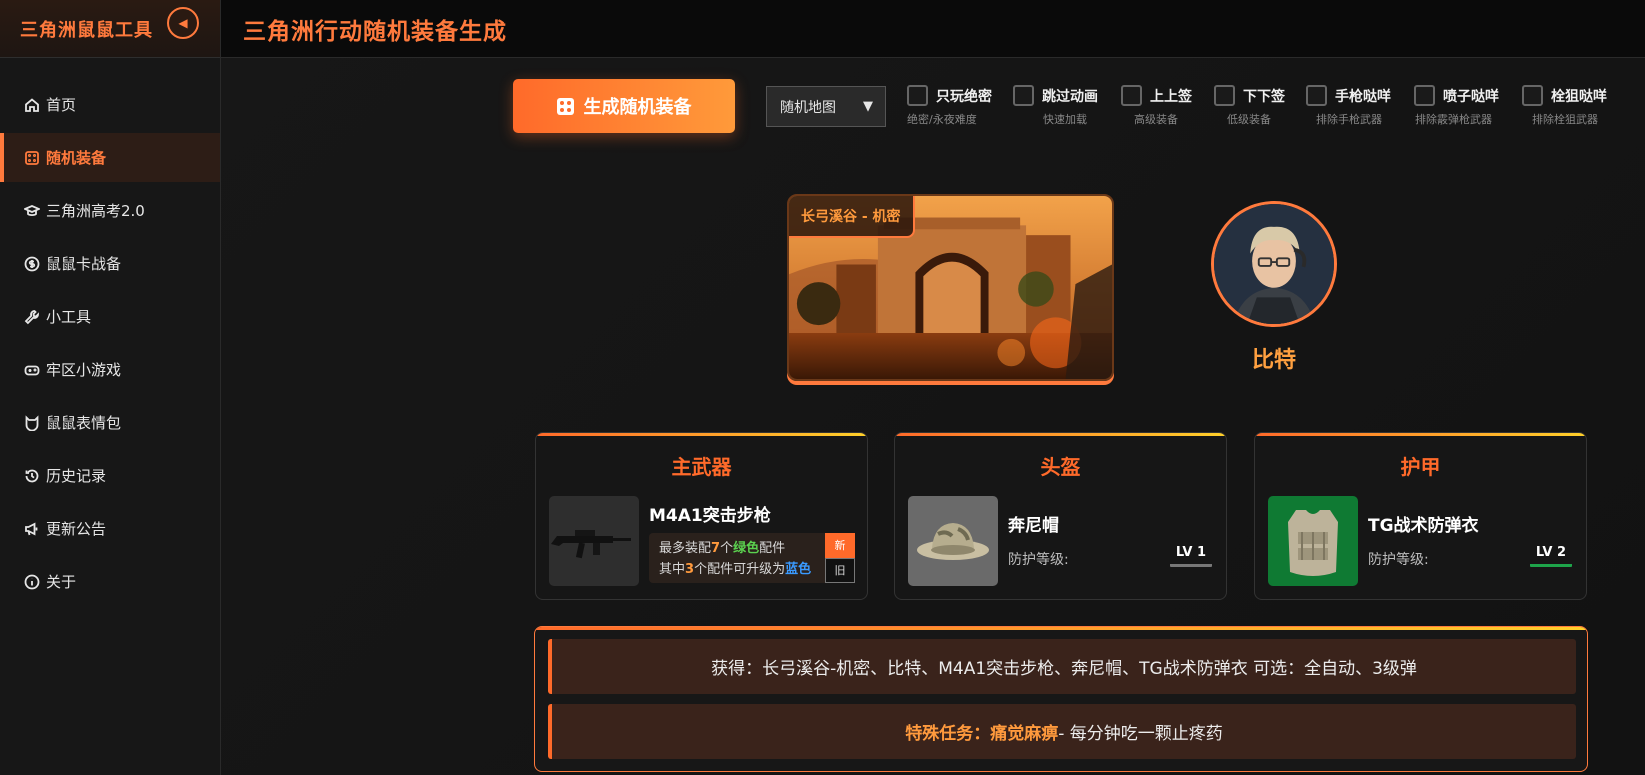  Describe the element at coordinates (183, 23) in the screenshot. I see `collapse-sidebar-button: ◀` at that location.